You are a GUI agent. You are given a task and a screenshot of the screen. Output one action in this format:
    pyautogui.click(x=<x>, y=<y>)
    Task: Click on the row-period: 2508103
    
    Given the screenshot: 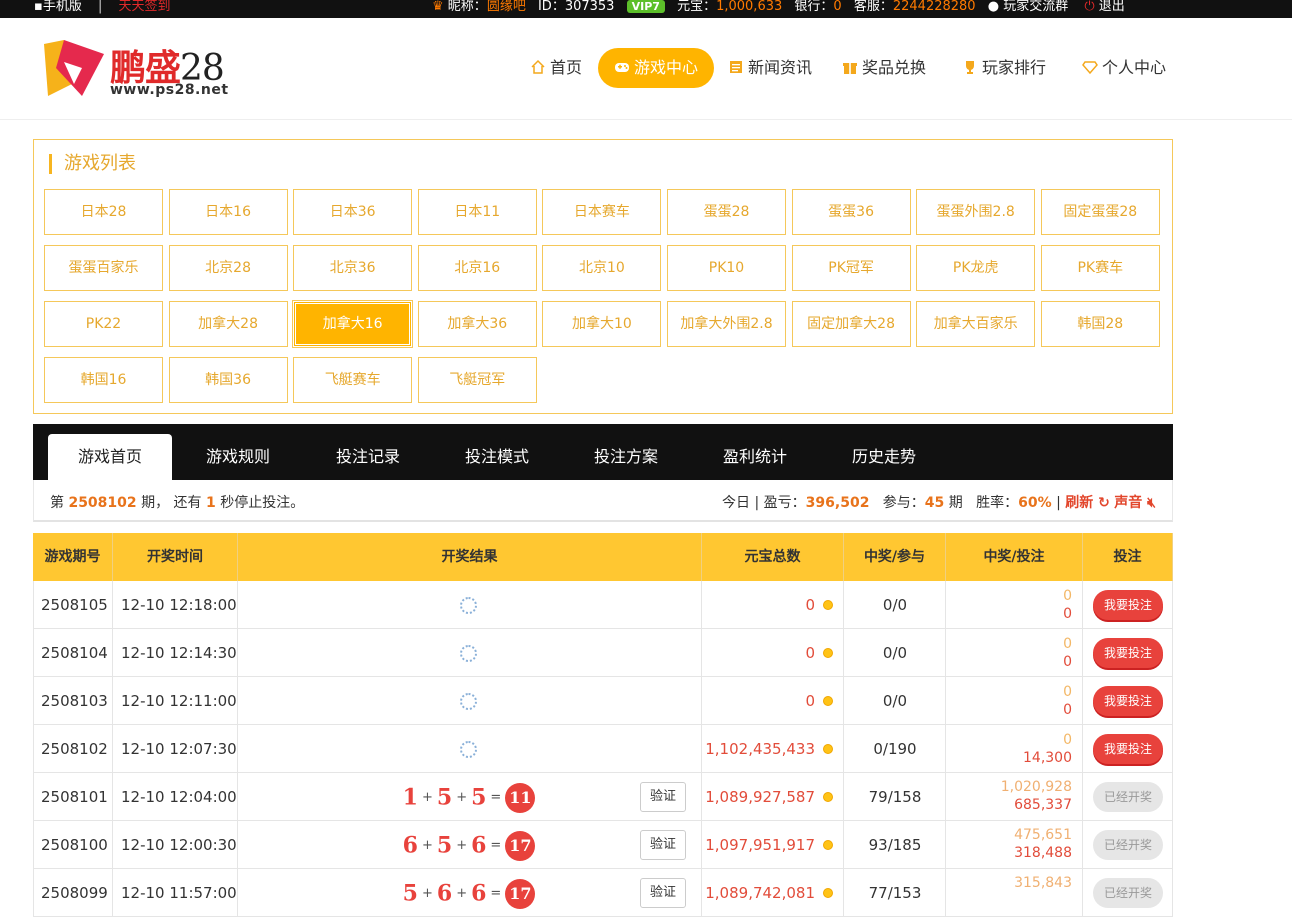 What is the action you would take?
    pyautogui.click(x=74, y=701)
    